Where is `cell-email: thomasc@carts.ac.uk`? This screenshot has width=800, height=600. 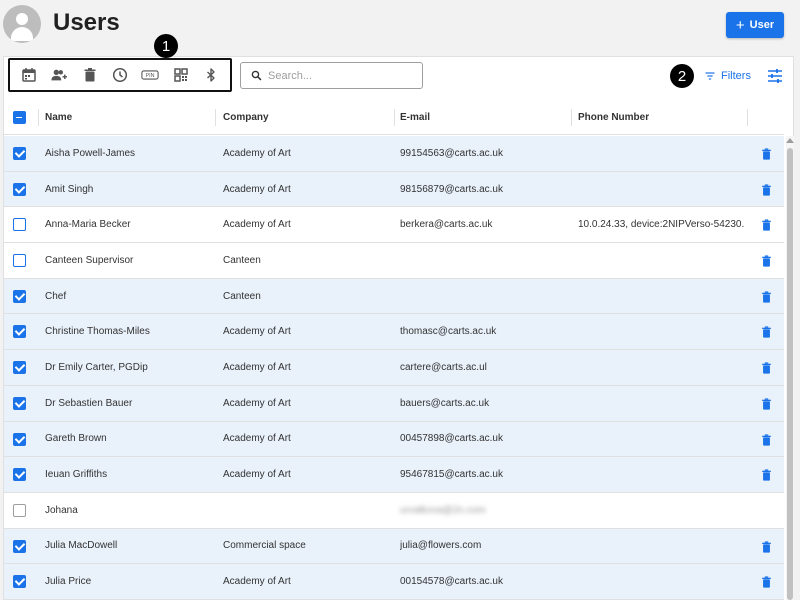 cell-email: thomasc@carts.ac.uk is located at coordinates (448, 332).